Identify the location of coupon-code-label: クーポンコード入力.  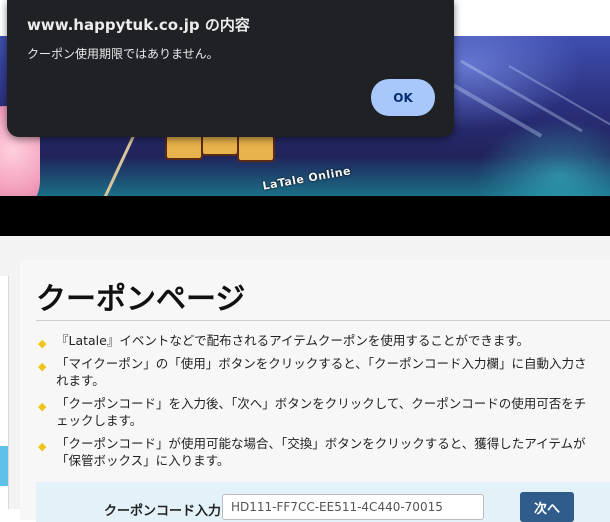
(163, 511).